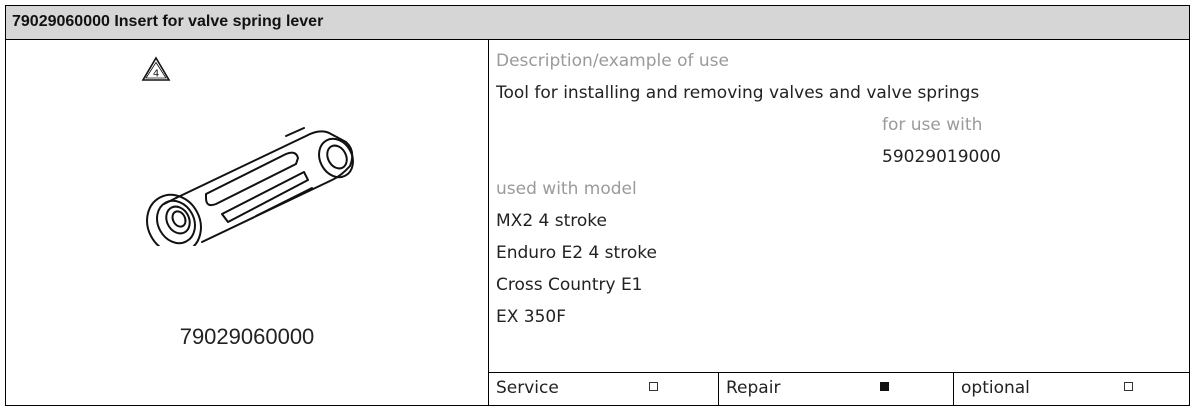  I want to click on model-item: Enduro E2 4 stroke, so click(576, 253).